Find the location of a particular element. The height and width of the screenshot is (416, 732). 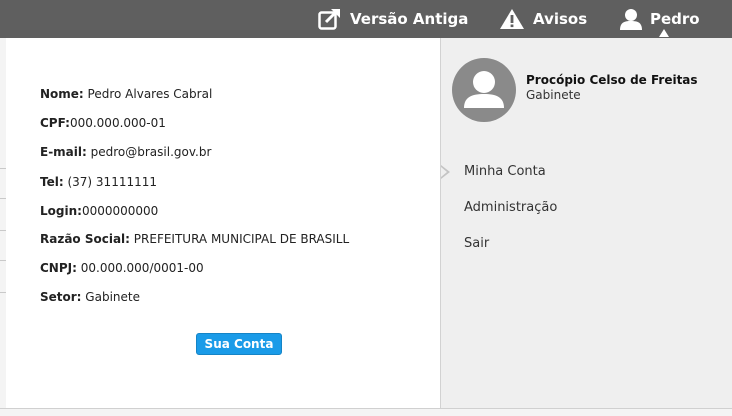

info-label: Razão Social: is located at coordinates (85, 239).